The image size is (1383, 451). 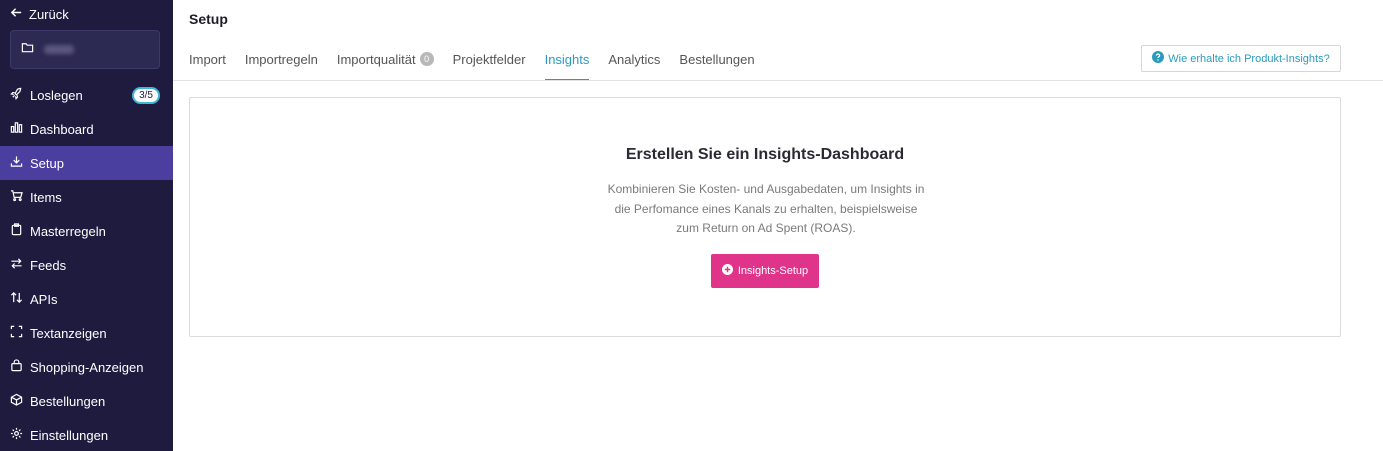 I want to click on tab-label: Analytics, so click(x=634, y=59).